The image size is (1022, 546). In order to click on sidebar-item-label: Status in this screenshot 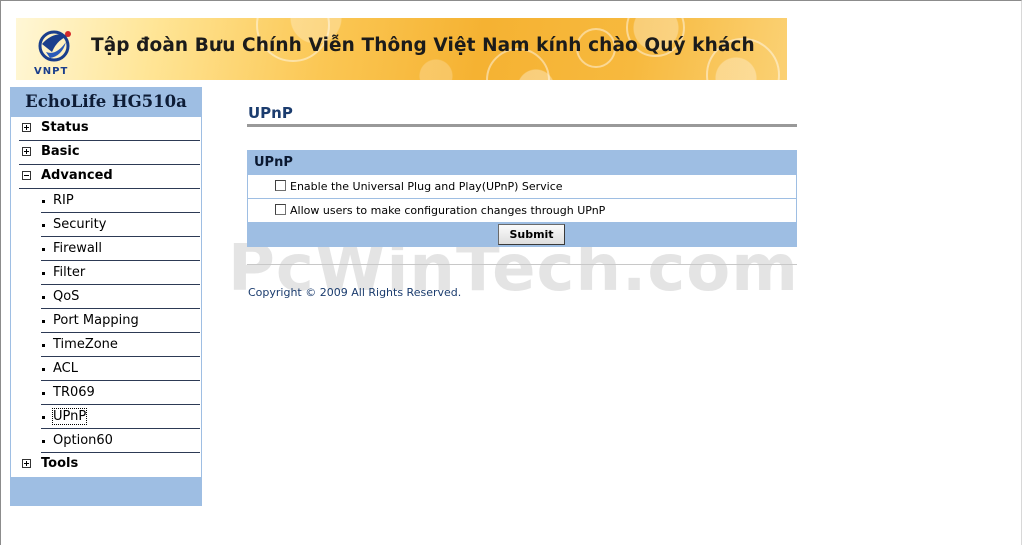, I will do `click(65, 127)`.